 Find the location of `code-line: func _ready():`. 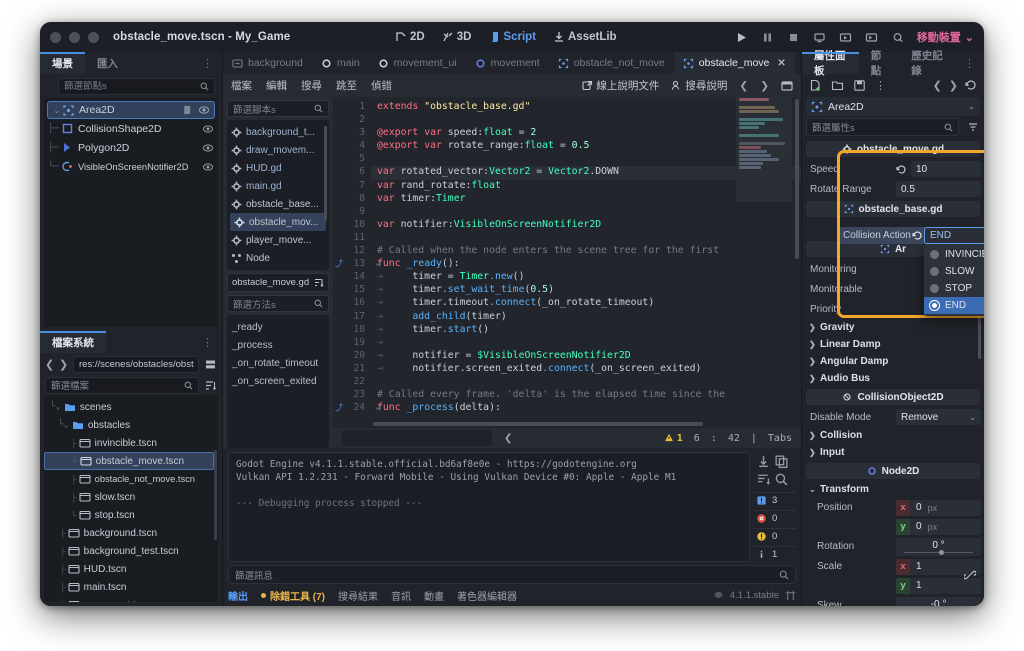

code-line: func _ready(): is located at coordinates (586, 264).